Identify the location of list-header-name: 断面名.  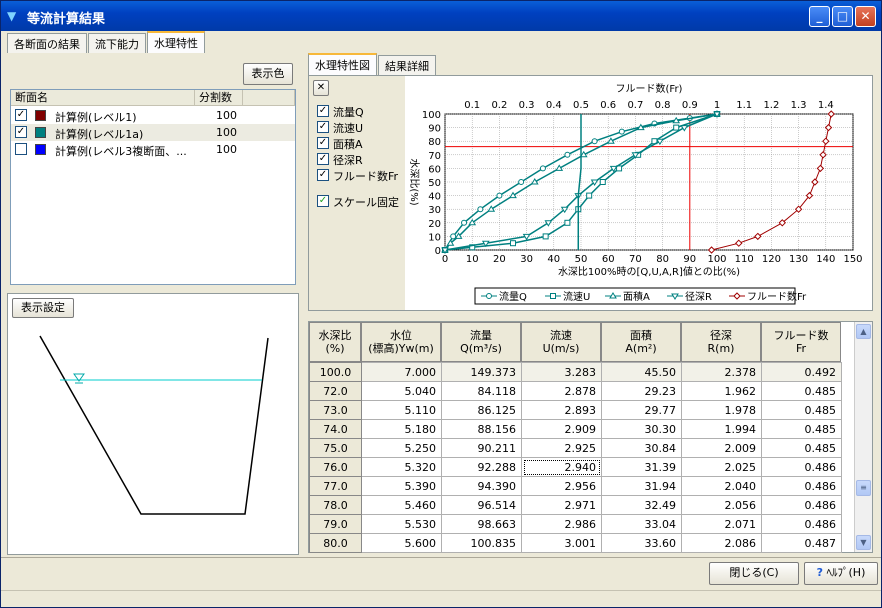
(103, 98).